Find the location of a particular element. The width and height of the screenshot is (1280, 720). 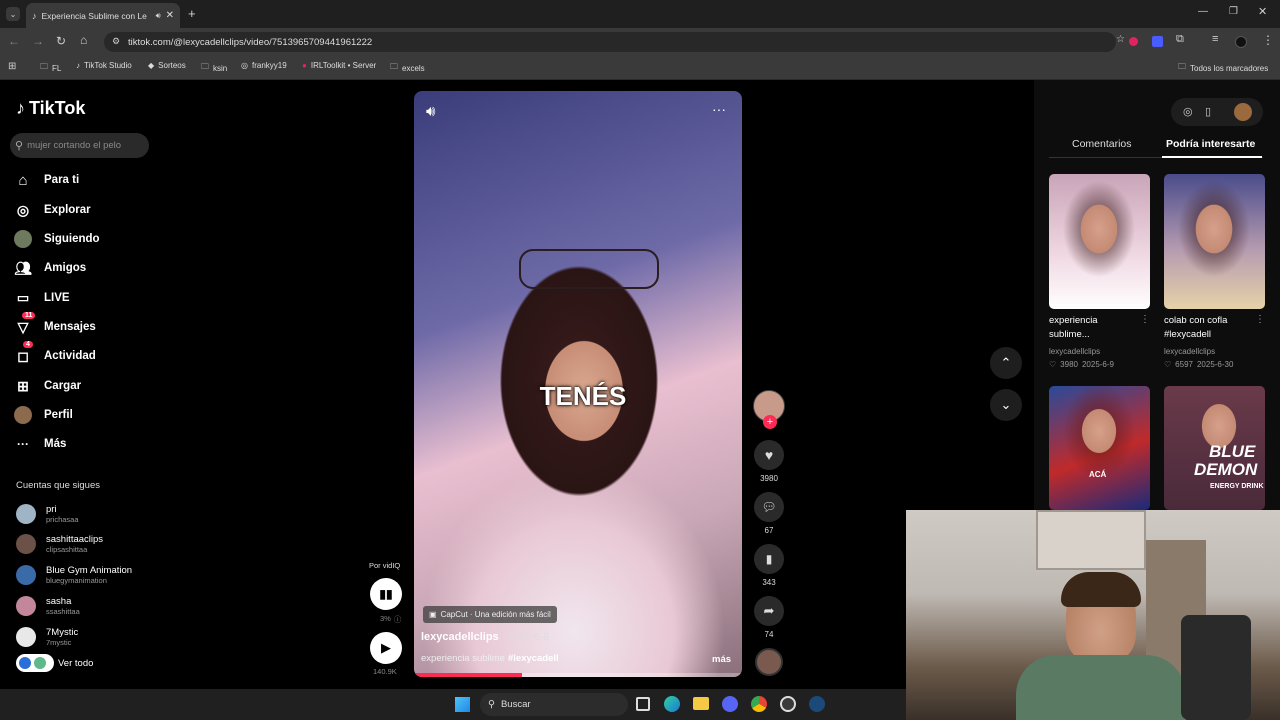

reload-icon: ↻ is located at coordinates (61, 41).